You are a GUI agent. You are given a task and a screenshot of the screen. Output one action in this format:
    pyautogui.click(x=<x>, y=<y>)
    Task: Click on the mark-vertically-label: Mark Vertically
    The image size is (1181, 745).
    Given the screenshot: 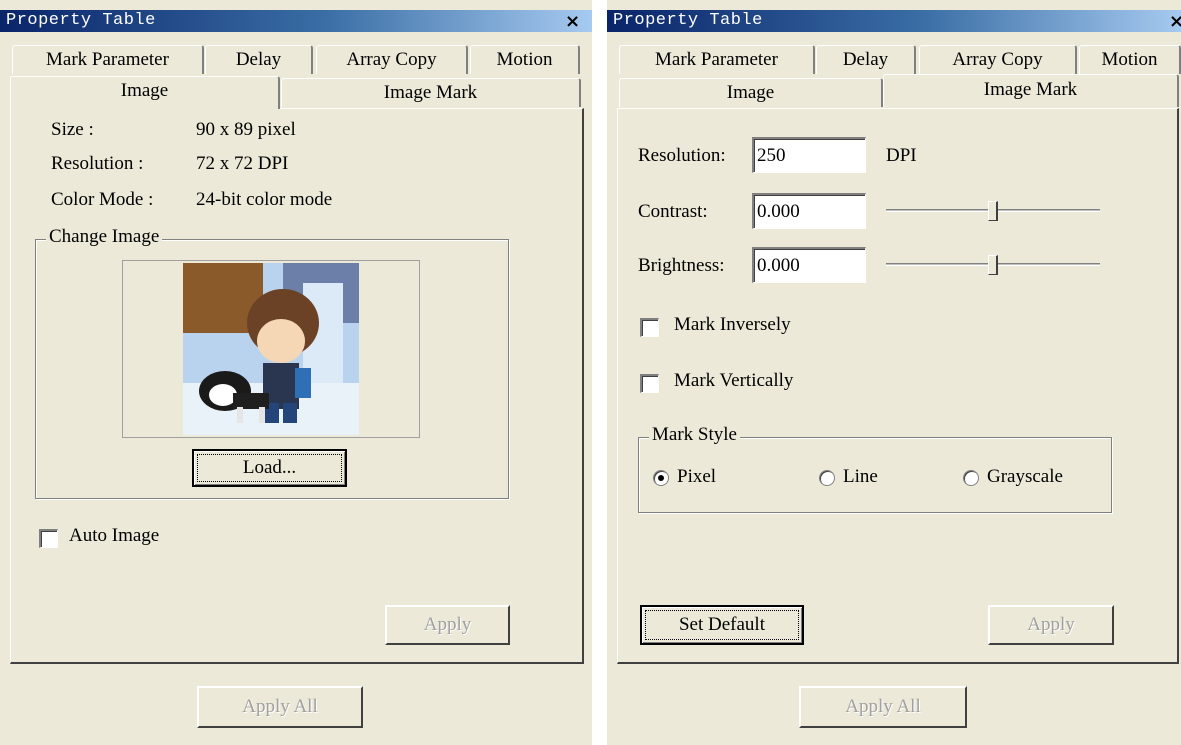 What is the action you would take?
    pyautogui.click(x=734, y=380)
    